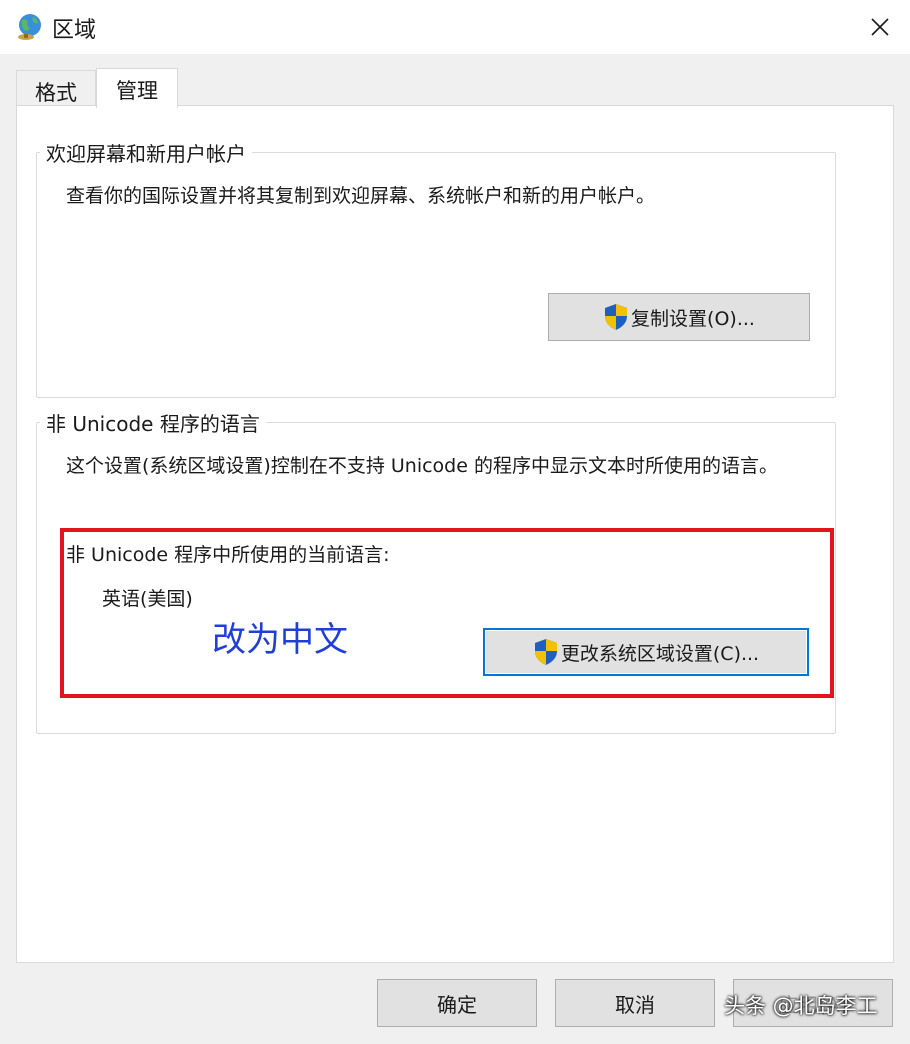  What do you see at coordinates (56, 93) in the screenshot?
I see `tab-format-label: 格式` at bounding box center [56, 93].